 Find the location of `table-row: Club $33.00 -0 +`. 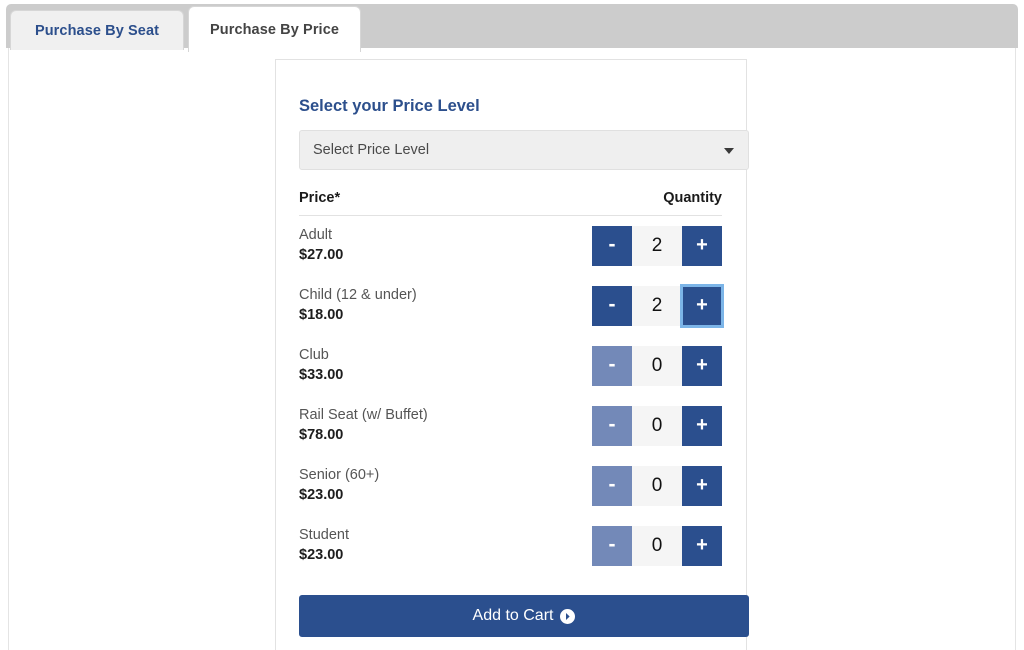

table-row: Club $33.00 -0 + is located at coordinates (510, 366).